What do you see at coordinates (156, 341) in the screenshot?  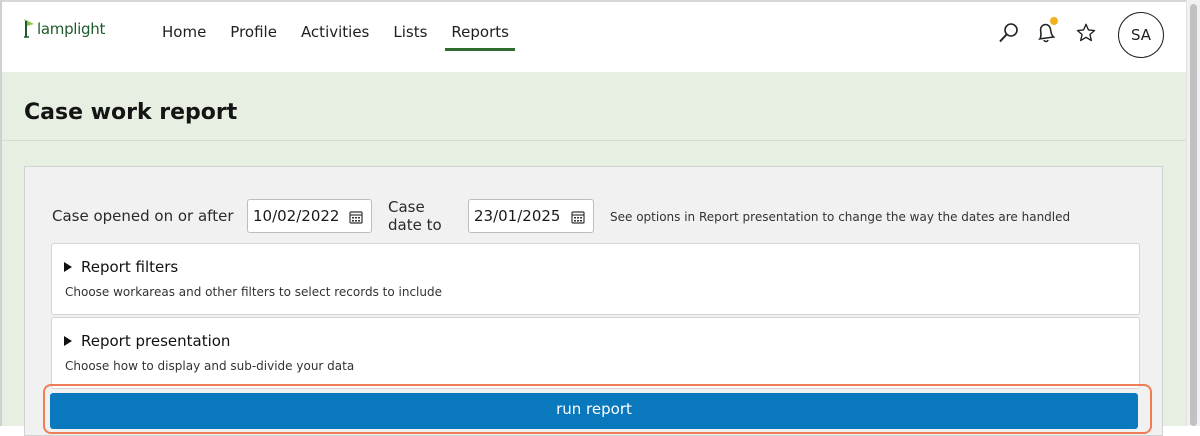 I see `report-presentation-title: Report presentation` at bounding box center [156, 341].